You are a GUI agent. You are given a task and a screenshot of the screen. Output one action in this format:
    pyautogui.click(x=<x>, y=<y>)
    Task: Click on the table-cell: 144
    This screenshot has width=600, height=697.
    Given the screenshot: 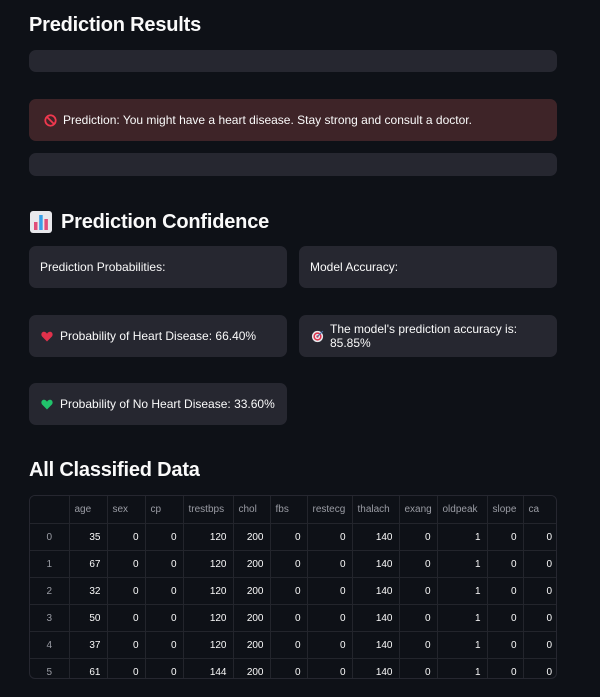 What is the action you would take?
    pyautogui.click(x=208, y=668)
    